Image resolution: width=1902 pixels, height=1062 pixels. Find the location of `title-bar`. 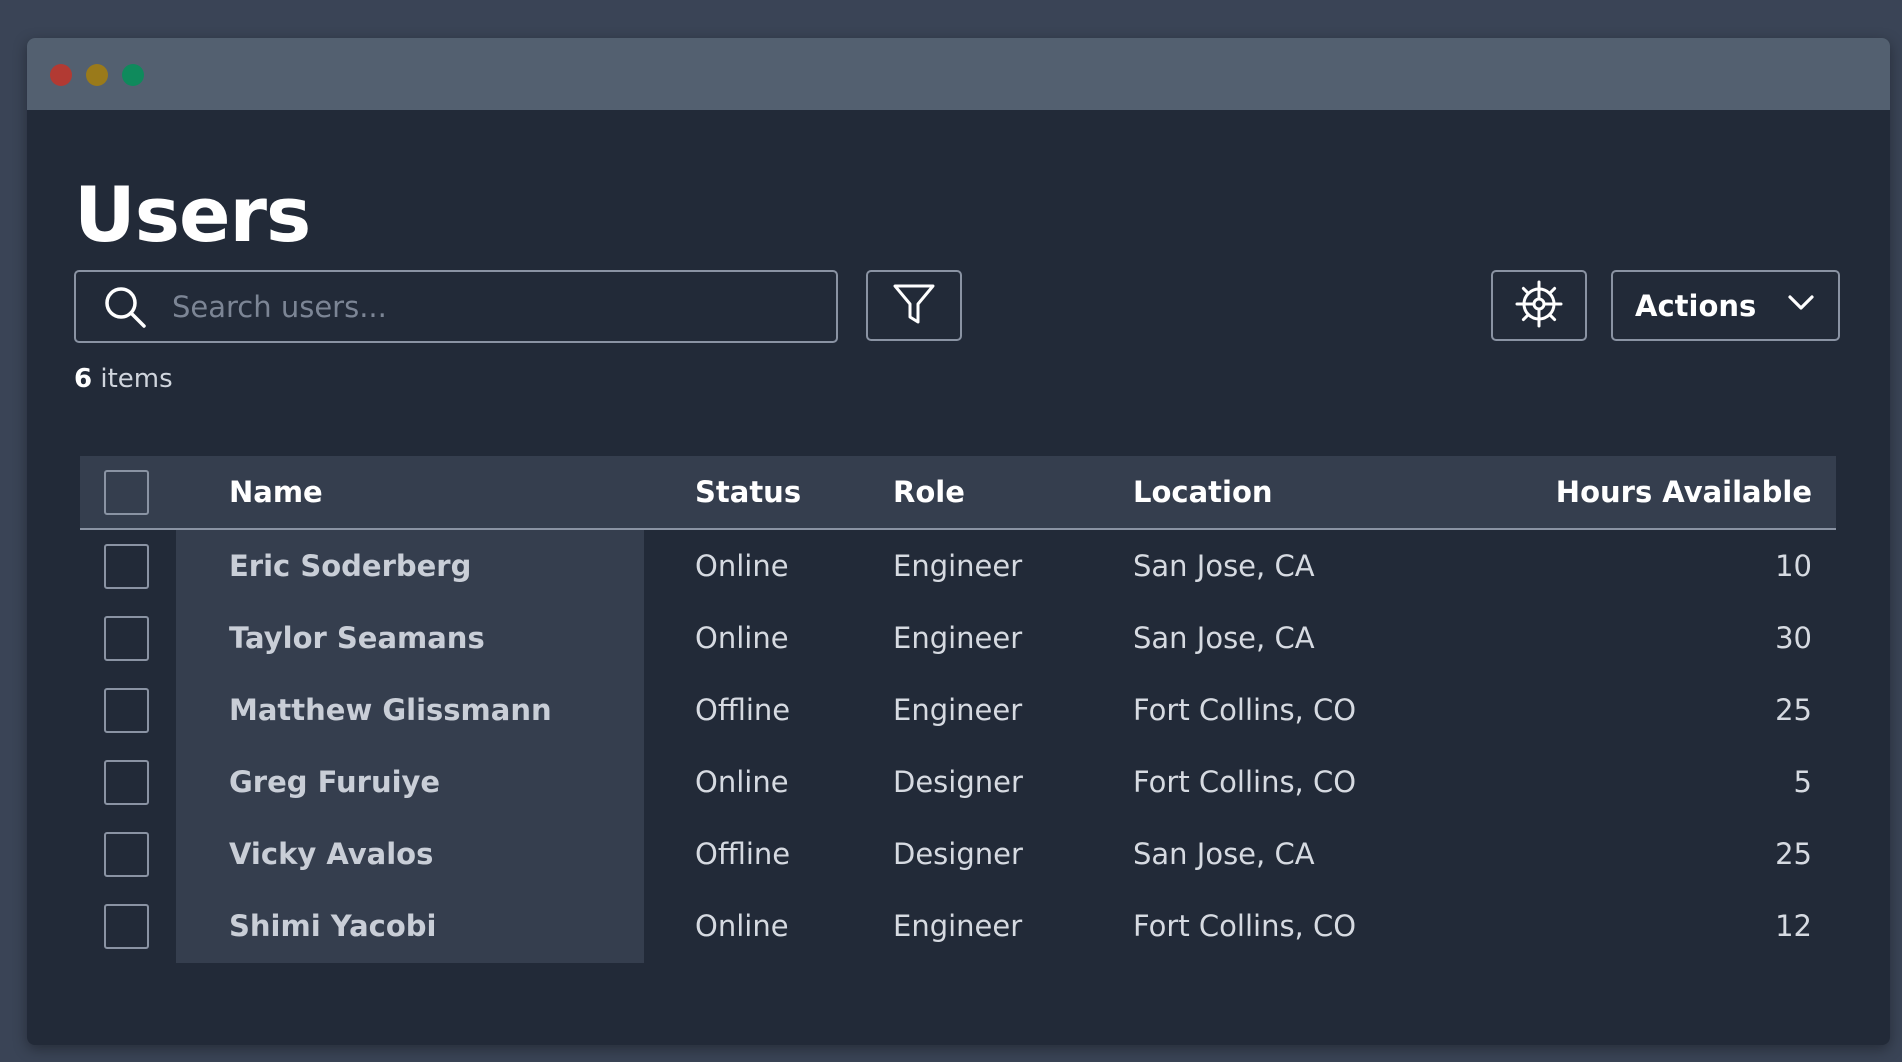

title-bar is located at coordinates (958, 74).